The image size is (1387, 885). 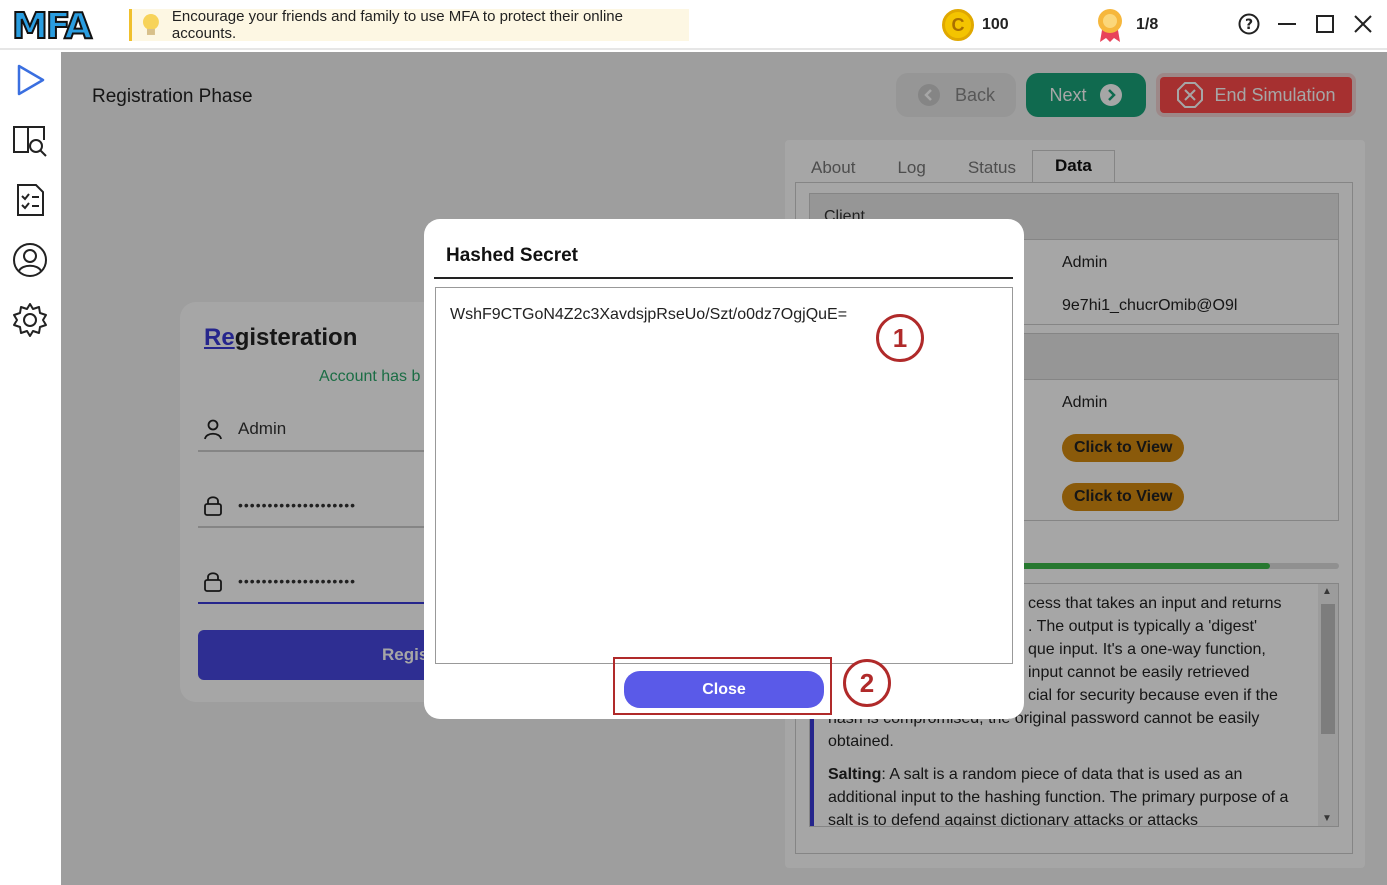 What do you see at coordinates (30, 140) in the screenshot?
I see `search-book-icon` at bounding box center [30, 140].